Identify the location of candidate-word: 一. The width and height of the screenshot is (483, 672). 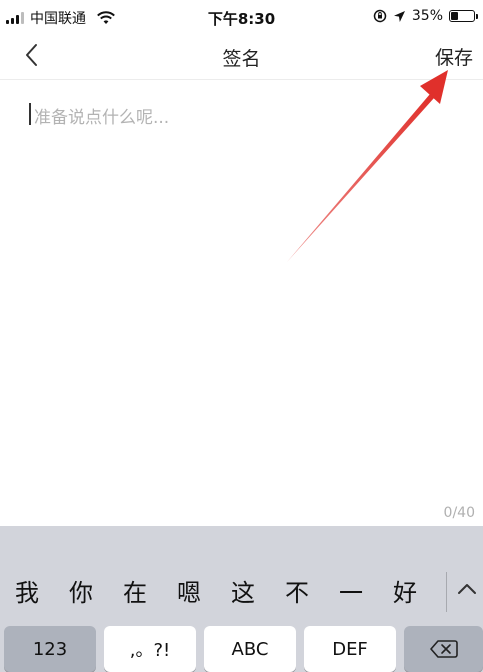
(351, 590).